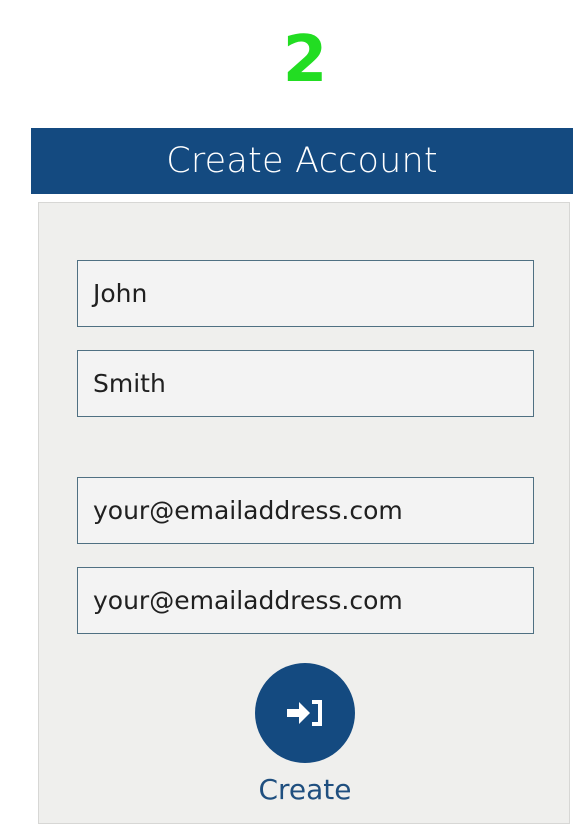 The image size is (573, 836). I want to click on email-field: your@emailaddress.com, so click(305, 510).